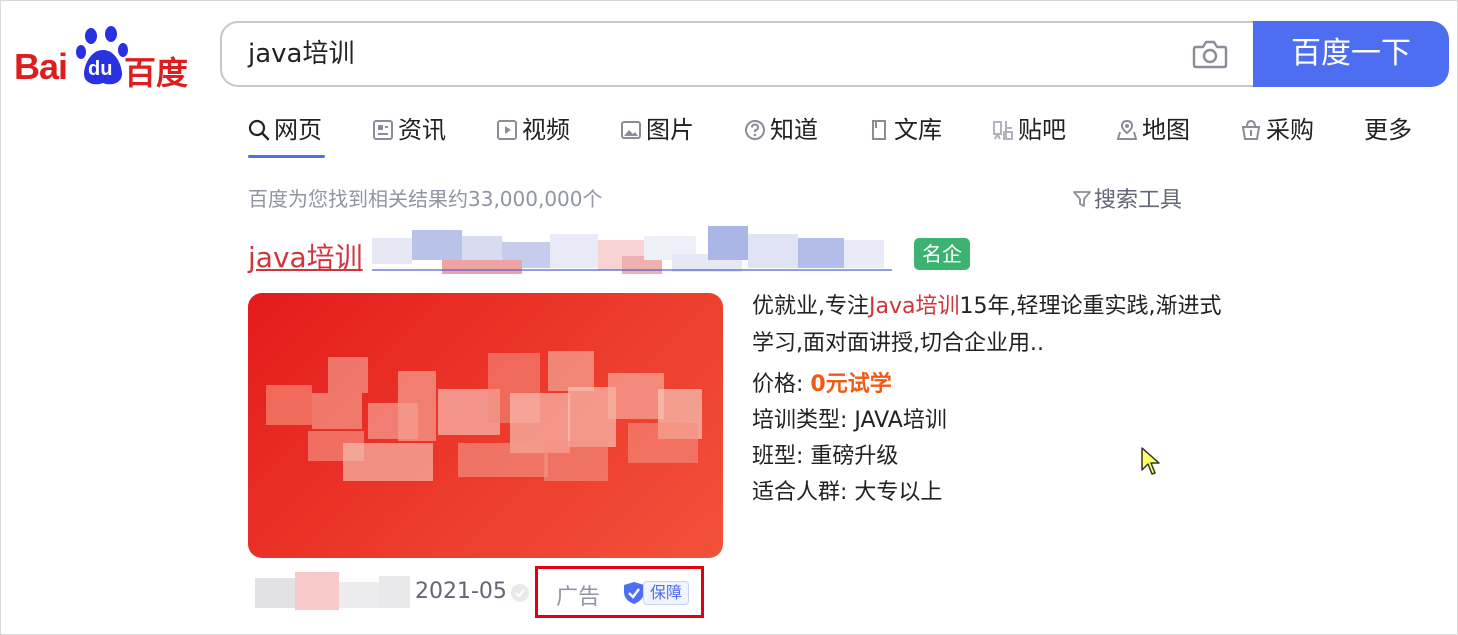  What do you see at coordinates (918, 130) in the screenshot?
I see `tab-label: 文库` at bounding box center [918, 130].